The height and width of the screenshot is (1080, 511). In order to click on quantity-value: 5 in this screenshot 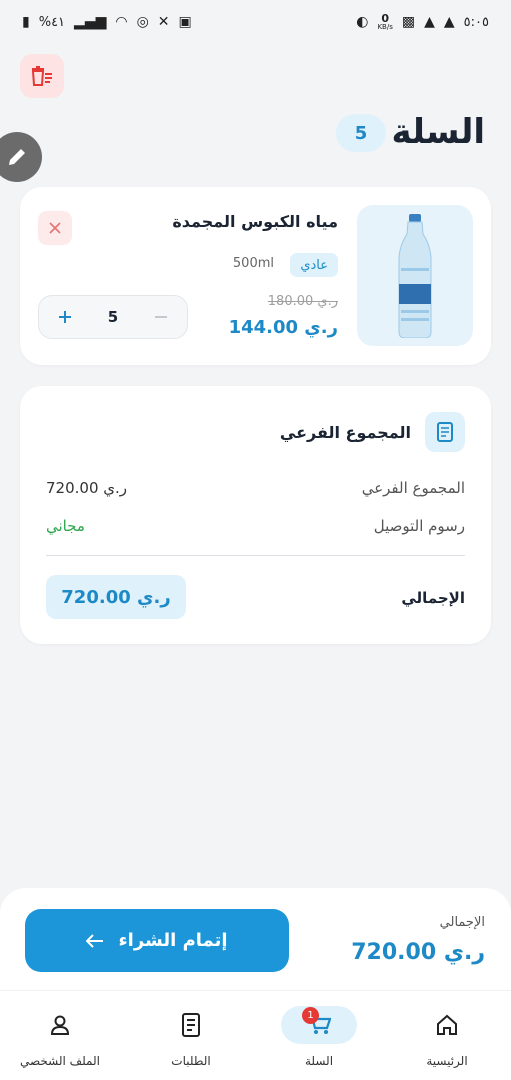, I will do `click(113, 317)`.